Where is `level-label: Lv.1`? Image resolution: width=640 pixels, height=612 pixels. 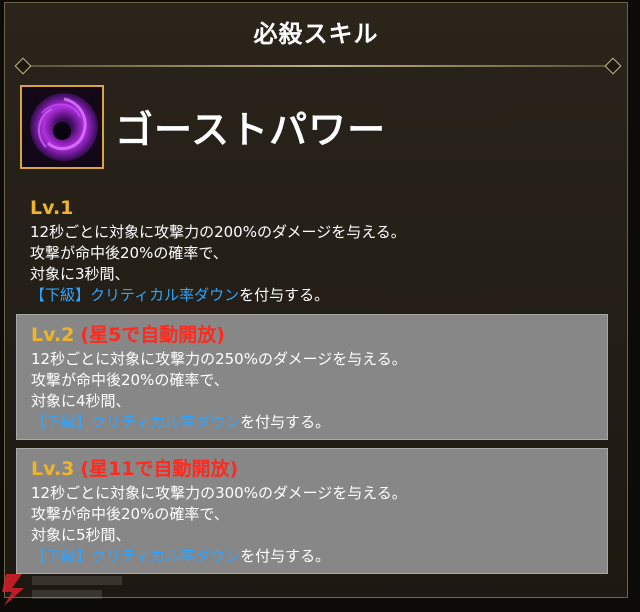
level-label: Lv.1 is located at coordinates (52, 208).